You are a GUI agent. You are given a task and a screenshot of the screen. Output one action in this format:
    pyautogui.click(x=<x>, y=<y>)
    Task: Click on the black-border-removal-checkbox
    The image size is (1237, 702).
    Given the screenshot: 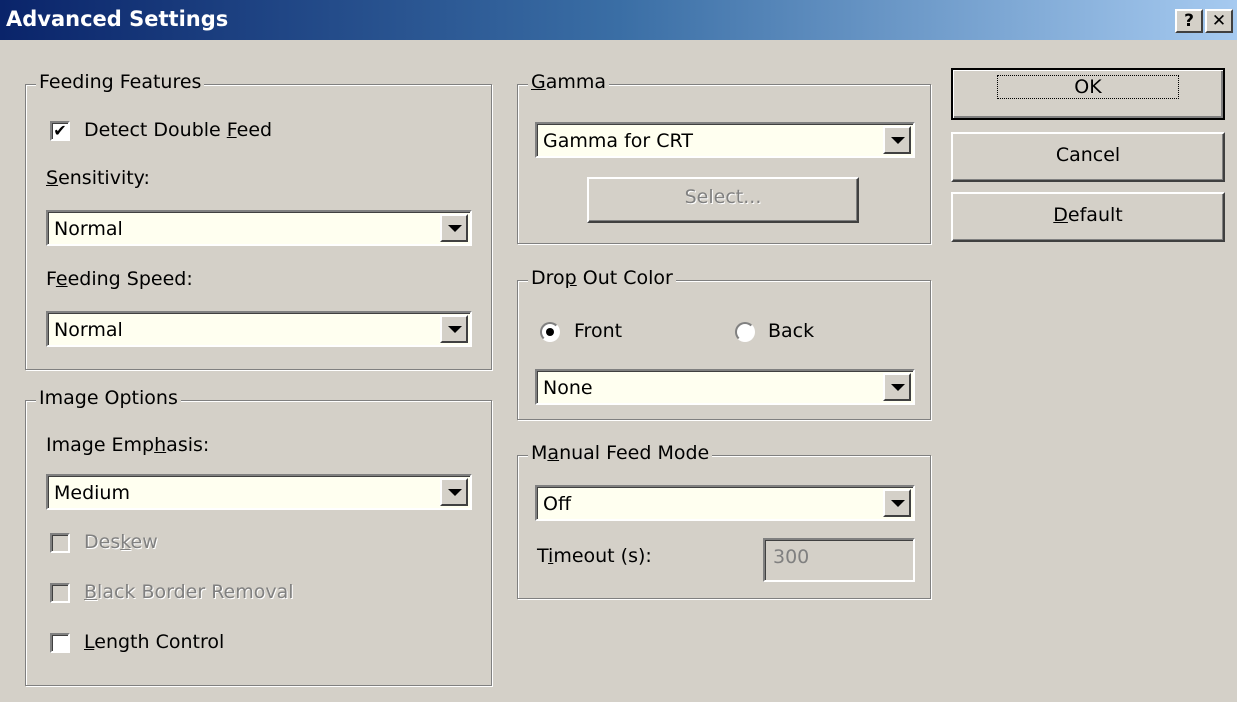 What is the action you would take?
    pyautogui.click(x=60, y=593)
    